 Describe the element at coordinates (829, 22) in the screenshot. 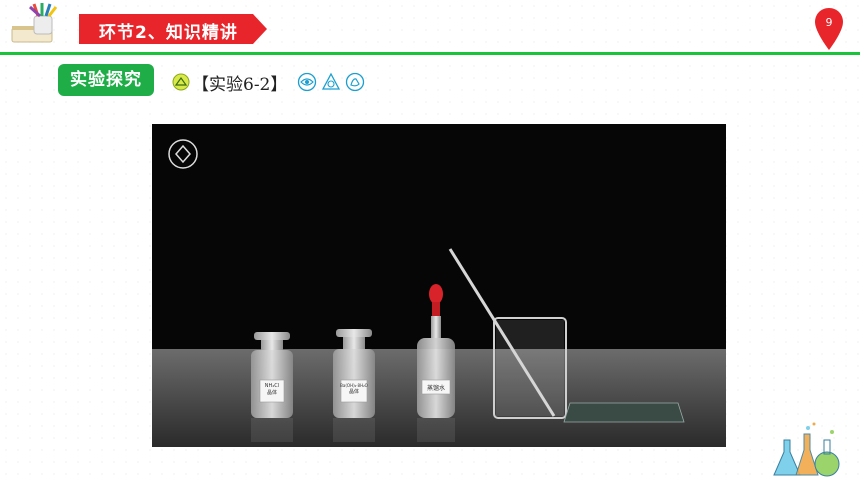

I see `page-number: 9` at that location.